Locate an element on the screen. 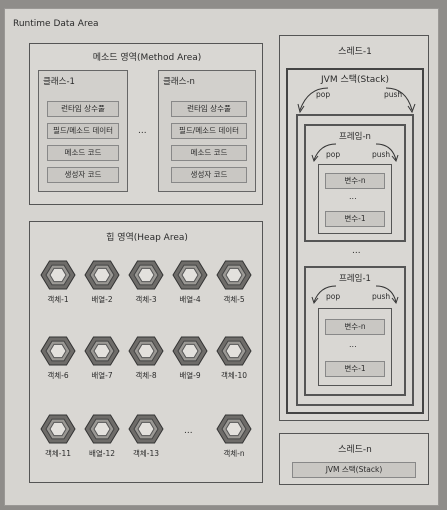 The width and height of the screenshot is (447, 510). frame-n-var: 변수-n is located at coordinates (355, 181).